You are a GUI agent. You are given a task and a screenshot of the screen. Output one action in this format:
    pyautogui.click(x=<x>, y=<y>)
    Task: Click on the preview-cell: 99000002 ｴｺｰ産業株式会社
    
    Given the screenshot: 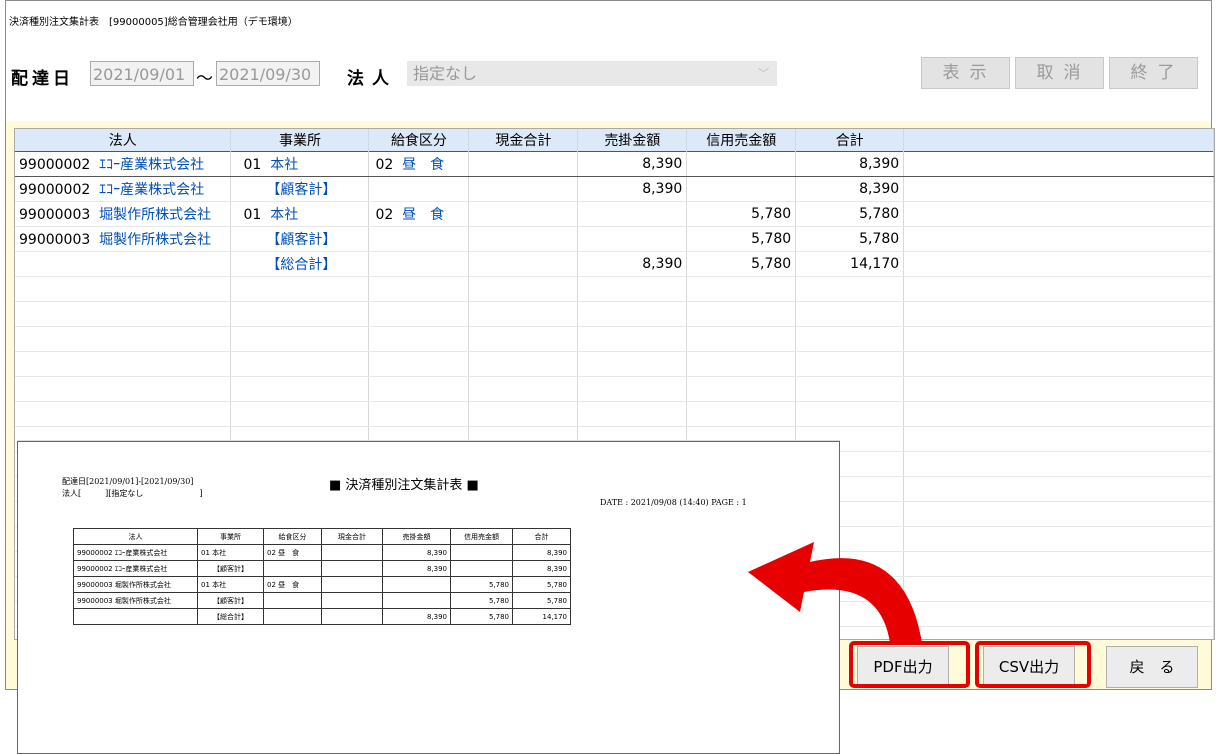 What is the action you would take?
    pyautogui.click(x=135, y=568)
    